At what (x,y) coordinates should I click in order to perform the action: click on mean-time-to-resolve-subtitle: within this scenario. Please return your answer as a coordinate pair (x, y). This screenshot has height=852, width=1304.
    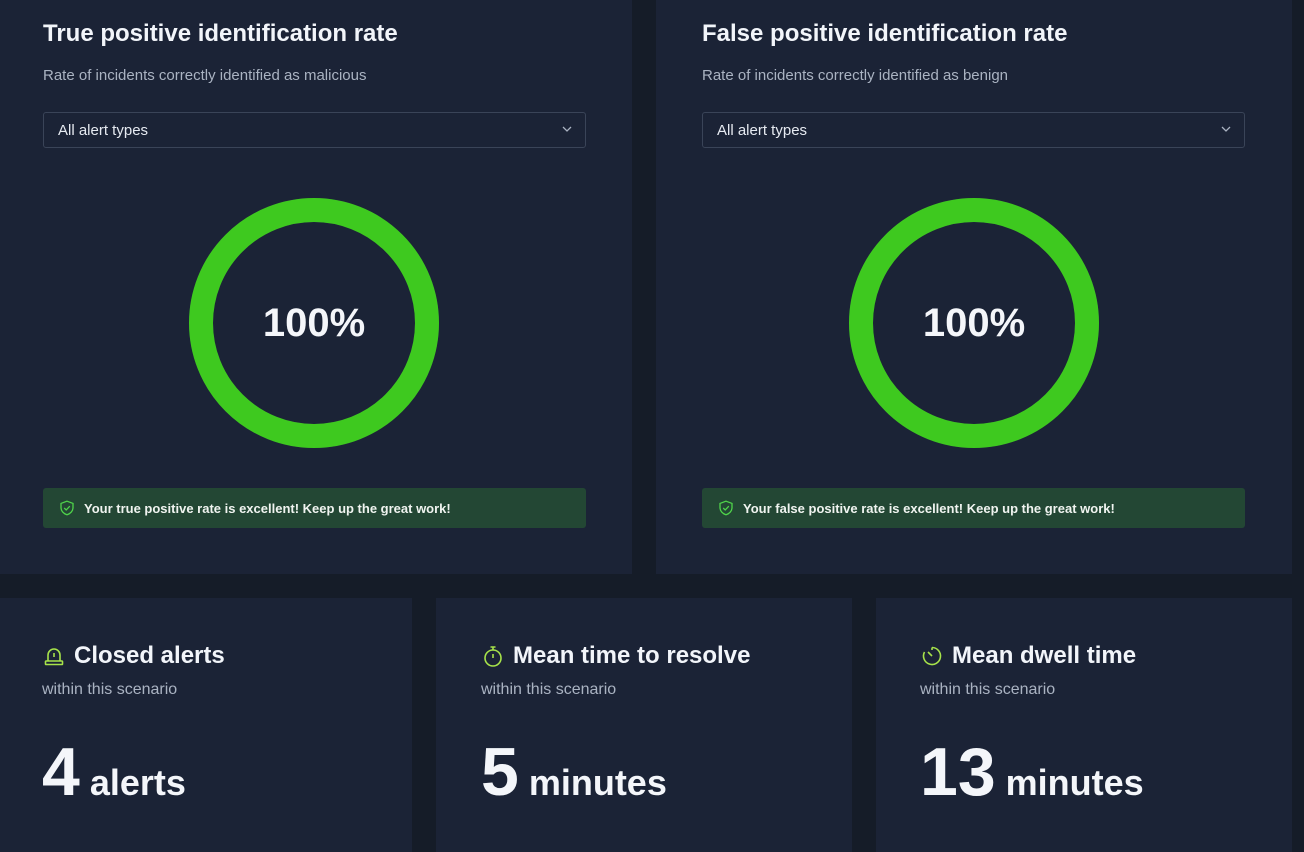
    Looking at the image, I should click on (549, 689).